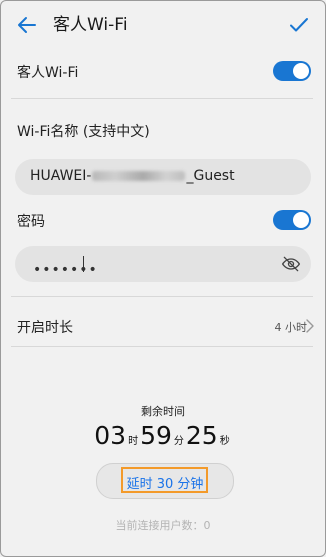 The image size is (326, 557). Describe the element at coordinates (65, 270) in the screenshot. I see `password-value: •••••••` at that location.